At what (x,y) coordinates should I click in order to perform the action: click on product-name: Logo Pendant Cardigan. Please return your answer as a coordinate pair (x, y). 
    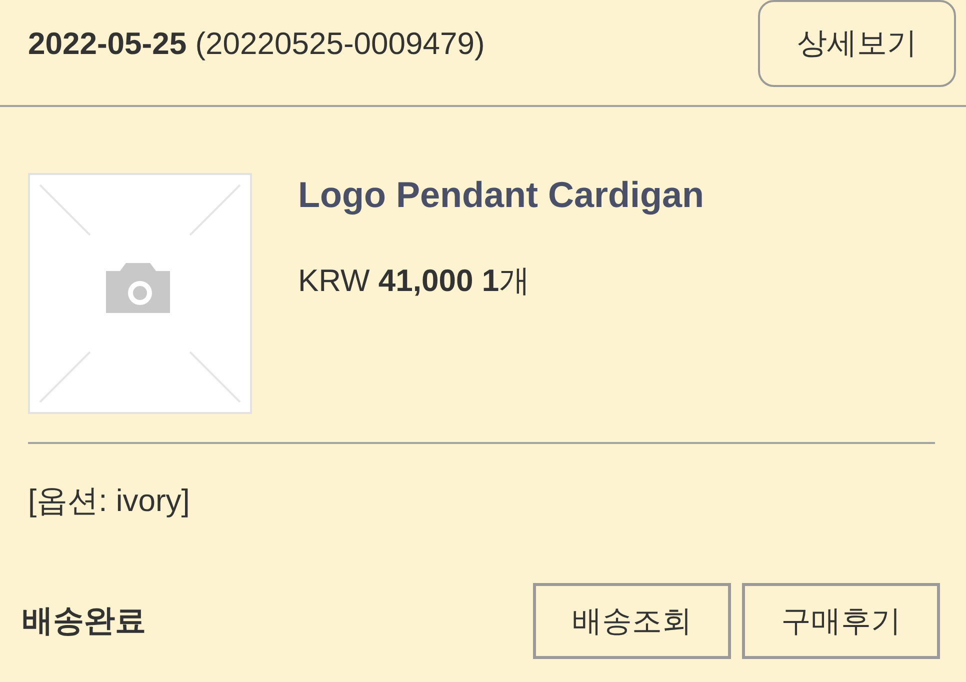
    Looking at the image, I should click on (501, 195).